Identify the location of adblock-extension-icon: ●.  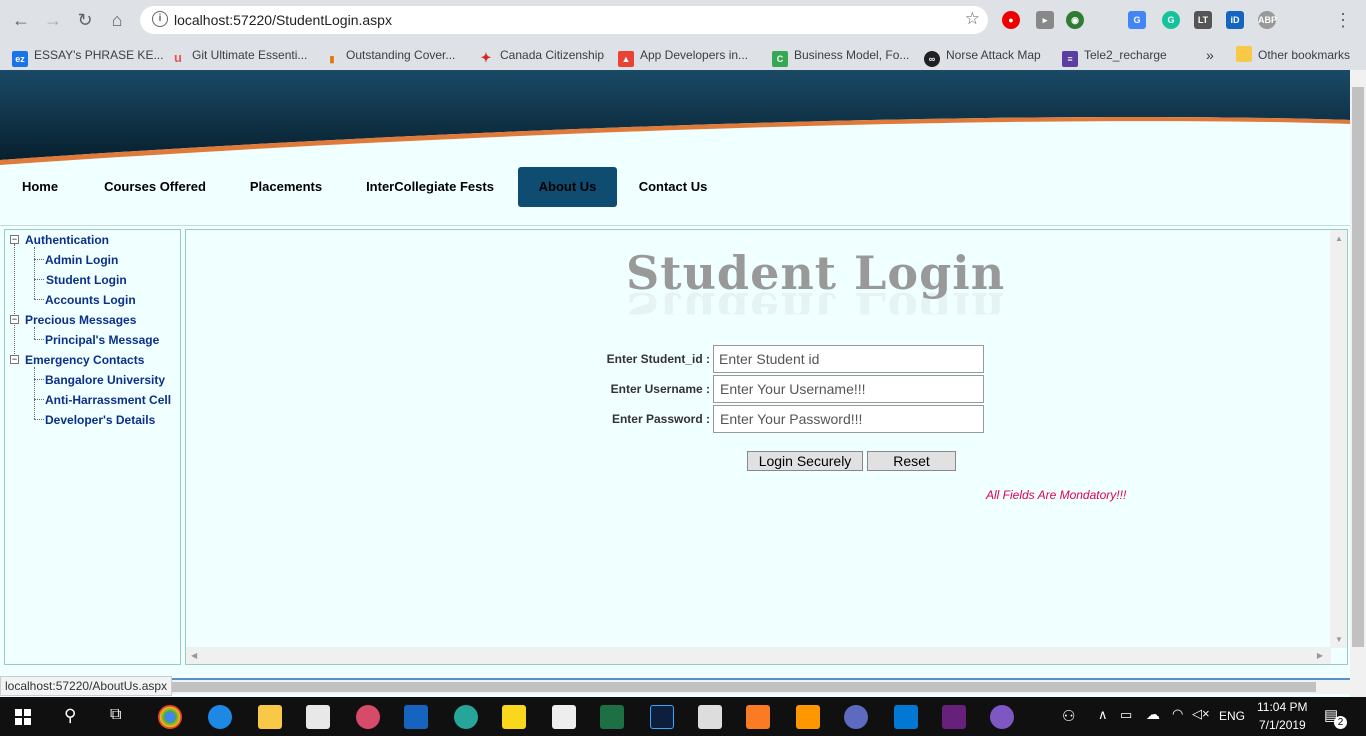
(1011, 20).